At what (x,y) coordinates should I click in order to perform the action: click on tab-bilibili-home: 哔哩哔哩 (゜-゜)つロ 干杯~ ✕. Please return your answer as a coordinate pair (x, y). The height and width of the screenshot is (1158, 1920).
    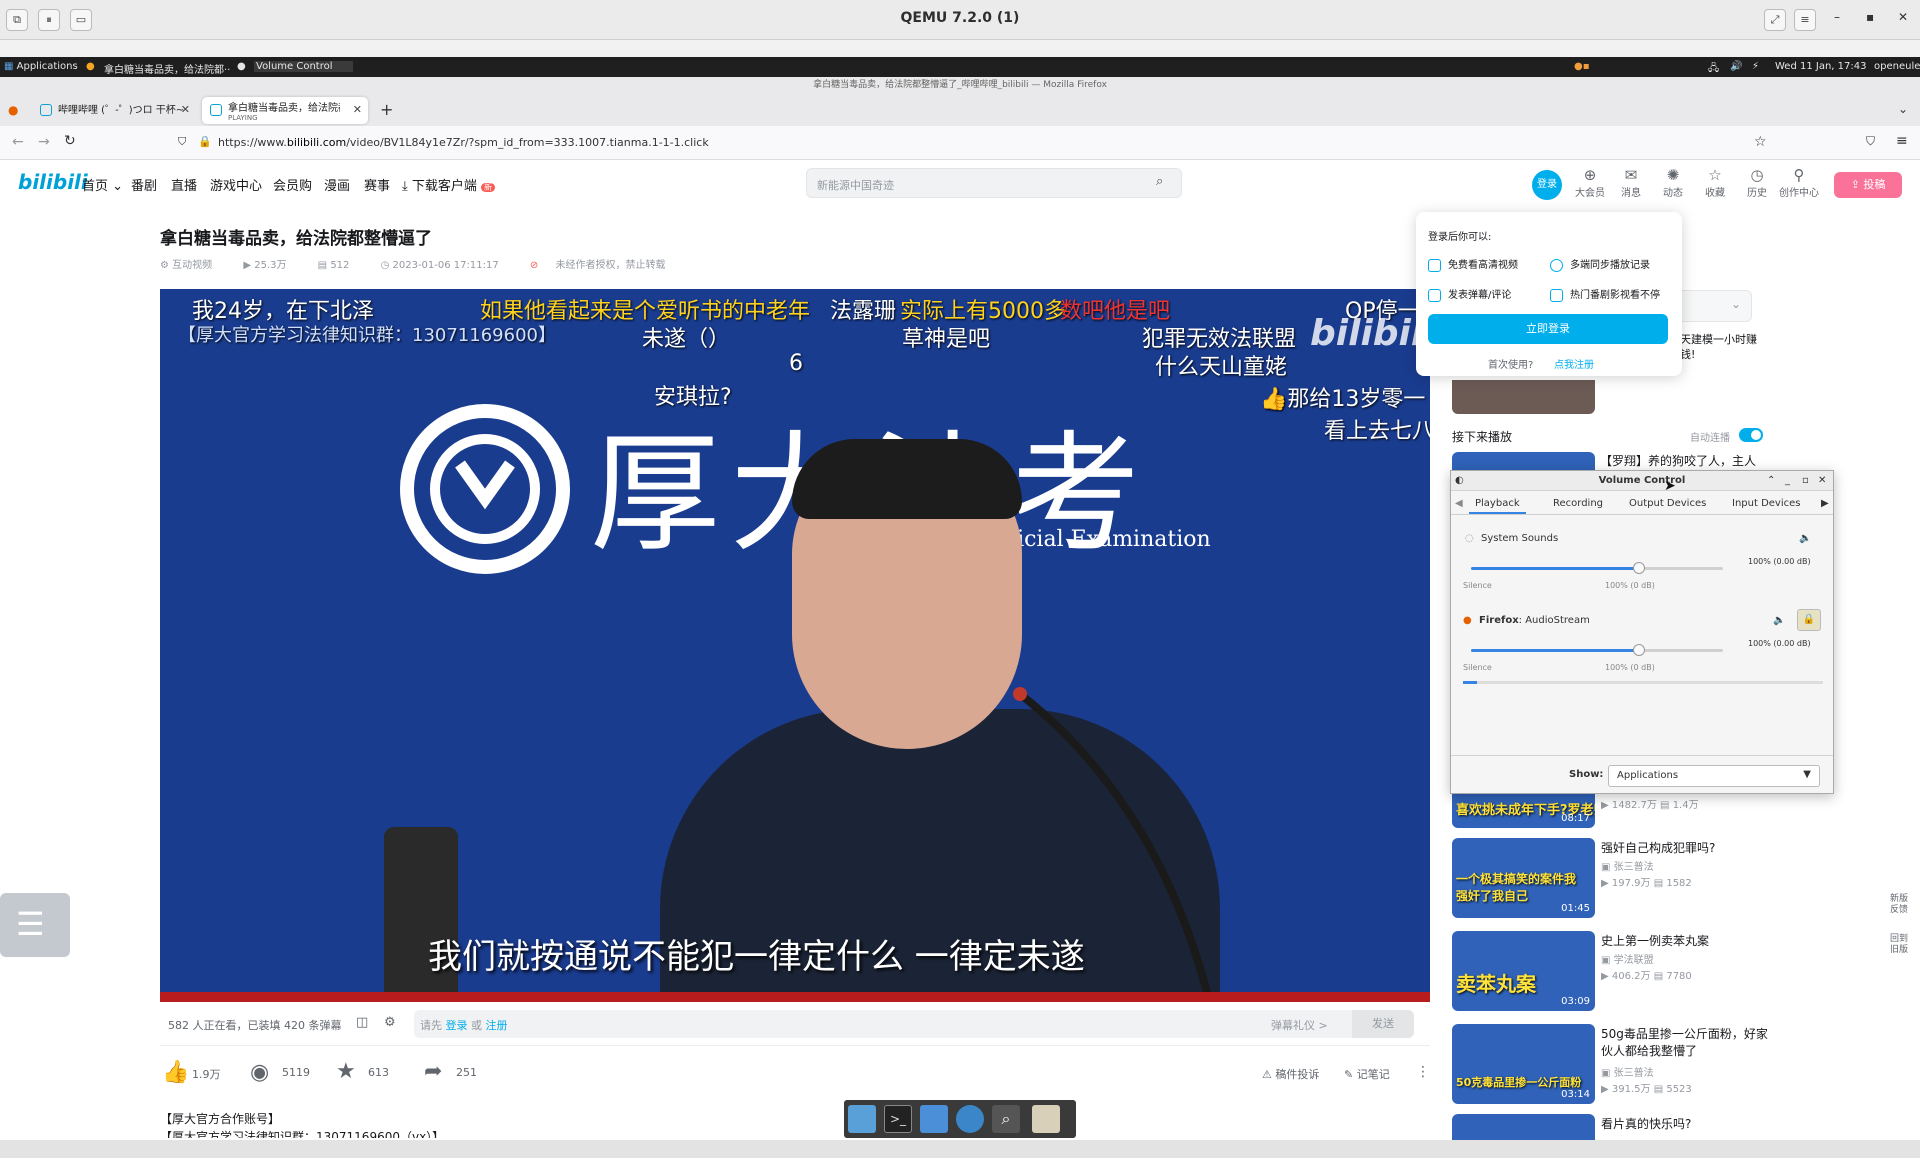
    Looking at the image, I should click on (114, 110).